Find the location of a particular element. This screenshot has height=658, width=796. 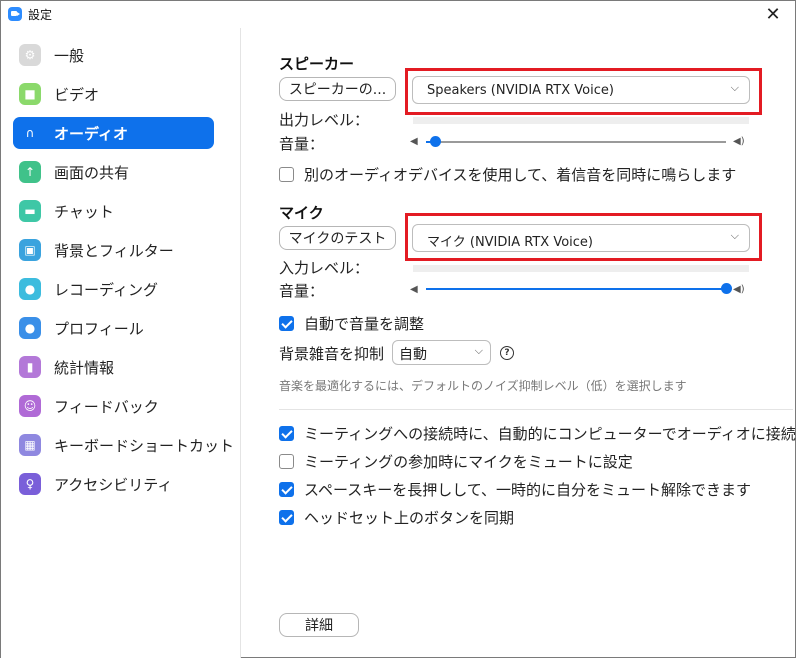

sidebar-item-label: 画面の共有 is located at coordinates (92, 173).